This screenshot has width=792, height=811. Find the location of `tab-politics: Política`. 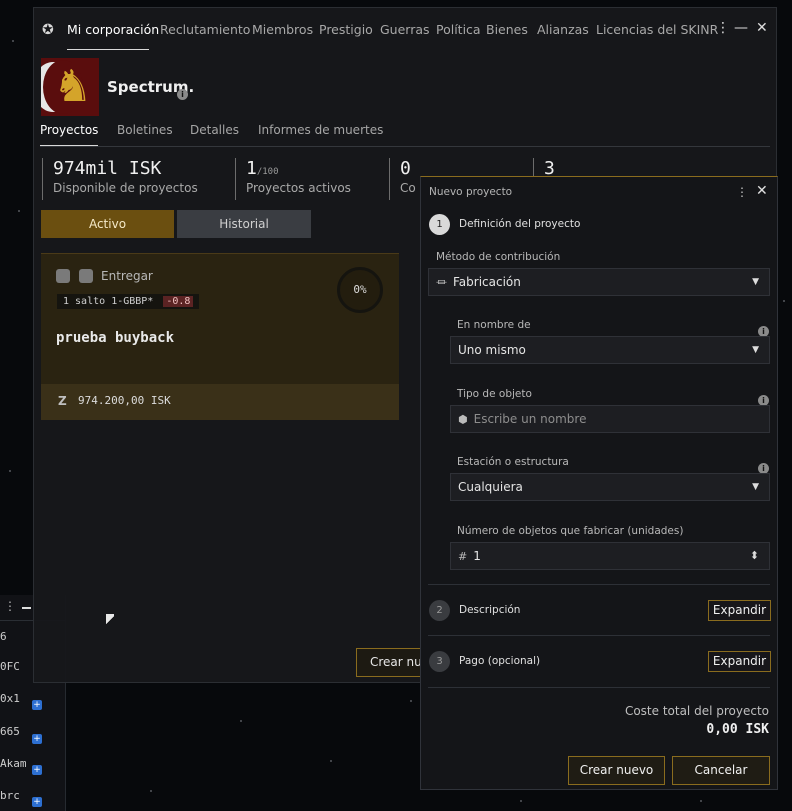

tab-politics: Política is located at coordinates (458, 29).